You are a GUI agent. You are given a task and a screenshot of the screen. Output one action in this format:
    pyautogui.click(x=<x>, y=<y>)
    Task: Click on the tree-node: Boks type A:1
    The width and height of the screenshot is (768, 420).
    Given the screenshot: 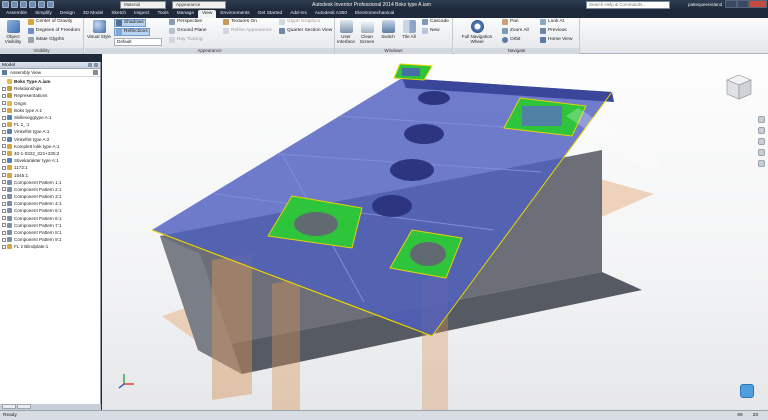 What is the action you would take?
    pyautogui.click(x=50, y=110)
    